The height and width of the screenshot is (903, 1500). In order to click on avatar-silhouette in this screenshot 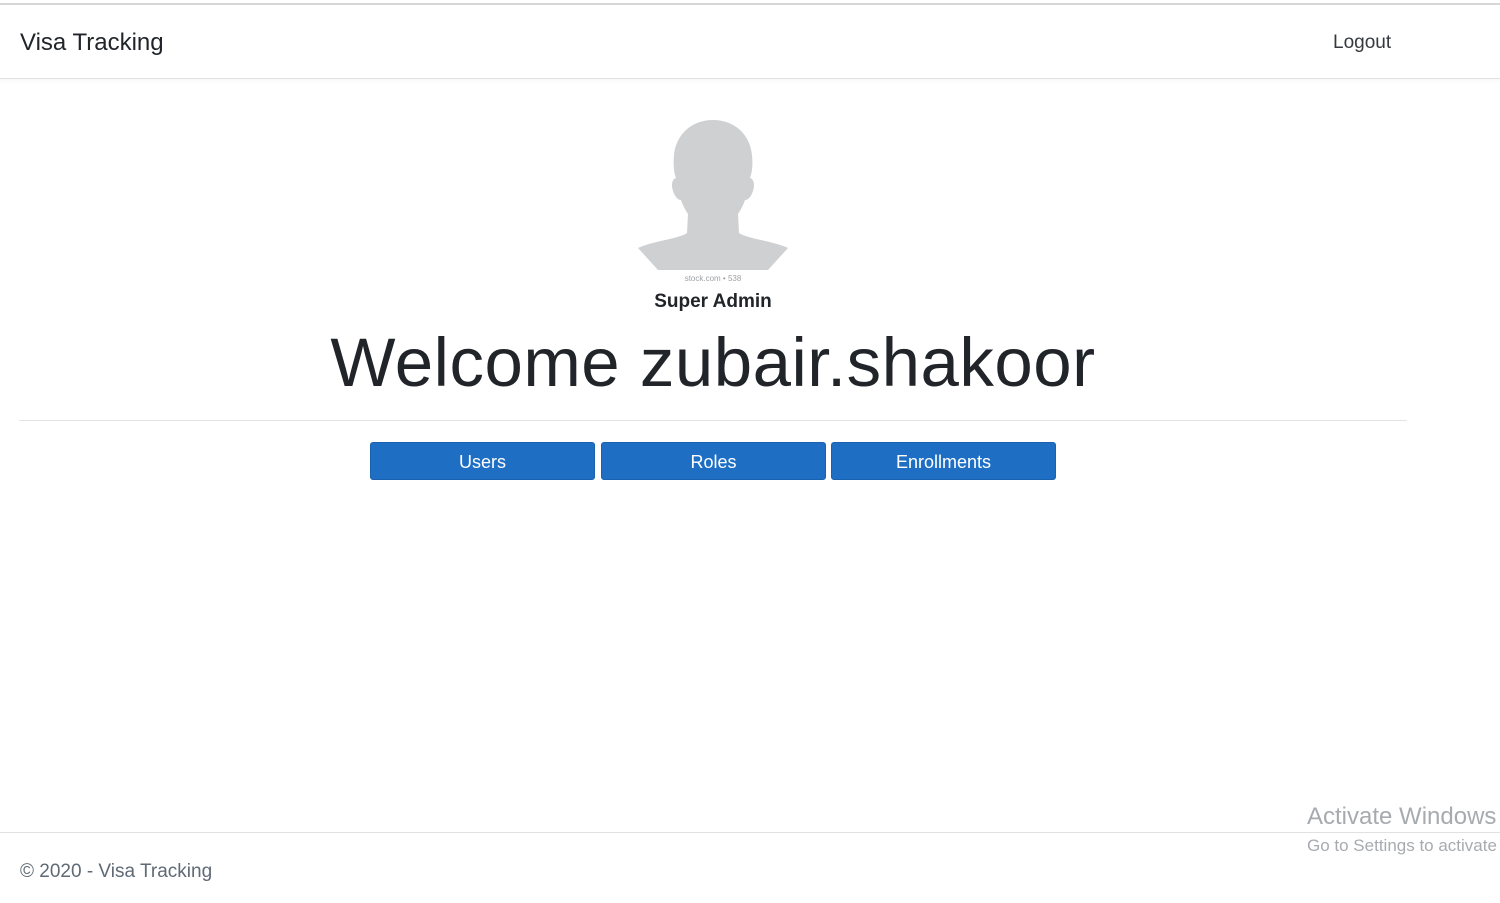, I will do `click(713, 195)`.